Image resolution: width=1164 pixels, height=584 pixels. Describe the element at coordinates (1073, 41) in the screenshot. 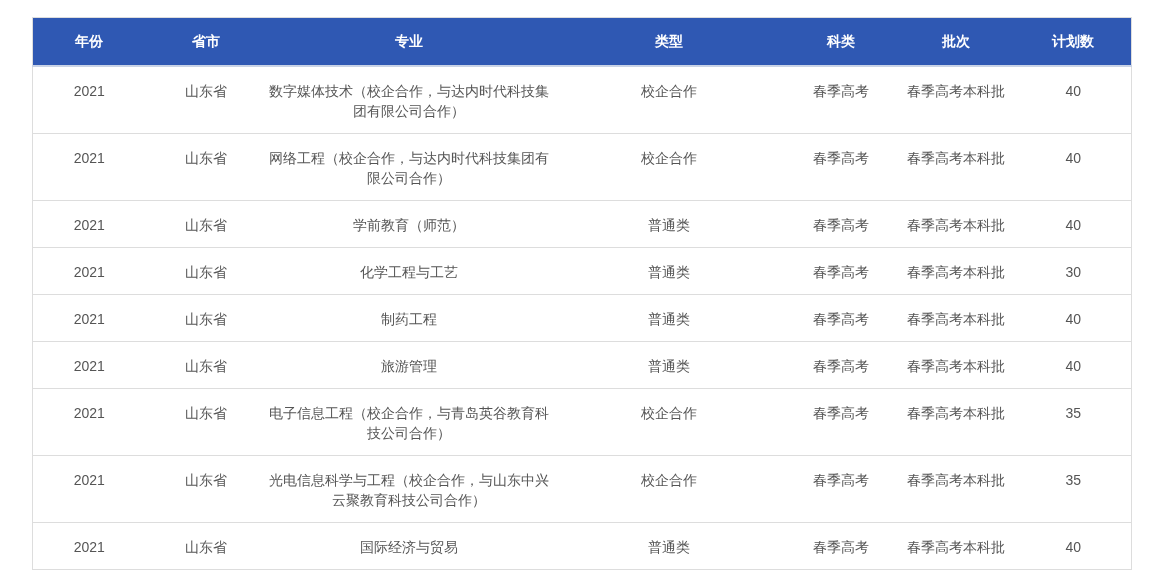

I see `column-header: 计划数` at that location.